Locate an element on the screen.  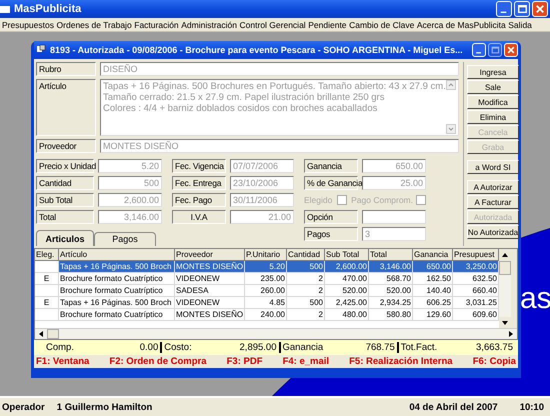
text-line: Tapas + 16 Páginas. 500 Brochures en Portugués. Tamaño abierto: 43 x 27.9 cm. is located at coordinates (274, 86).